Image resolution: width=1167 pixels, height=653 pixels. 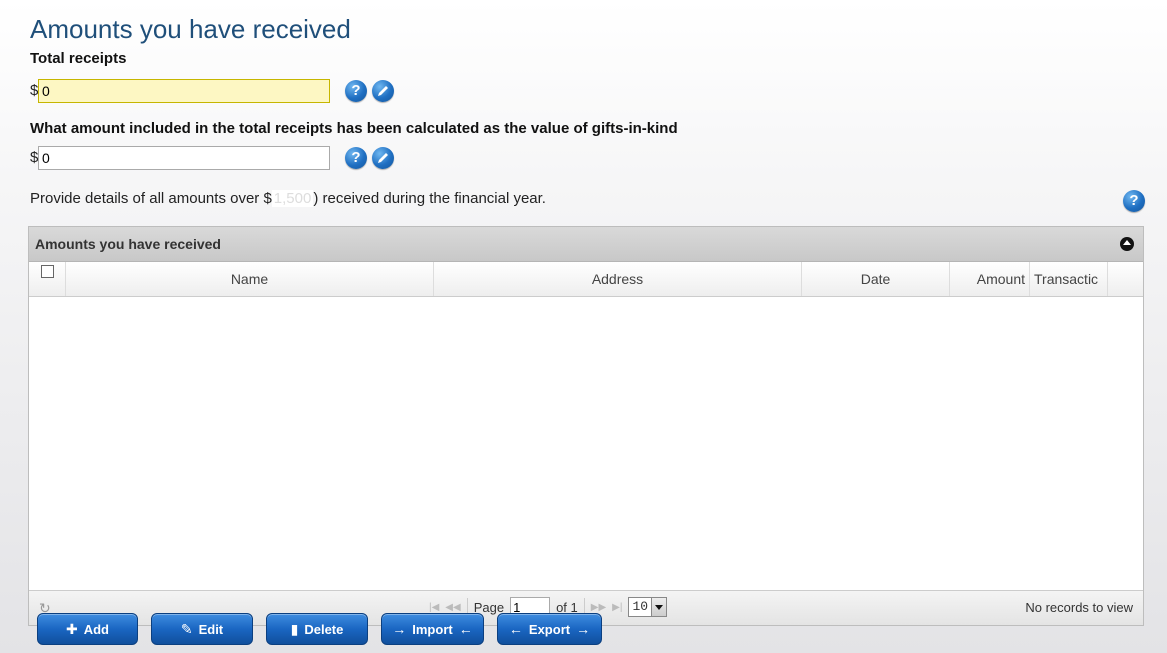 I want to click on first-page-icon: |◀, so click(x=434, y=607).